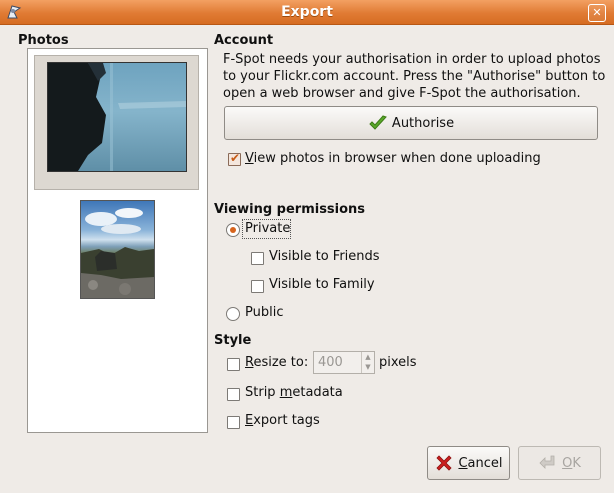 The image size is (614, 493). Describe the element at coordinates (286, 392) in the screenshot. I see `strip-metadata-mnemonic: m` at that location.